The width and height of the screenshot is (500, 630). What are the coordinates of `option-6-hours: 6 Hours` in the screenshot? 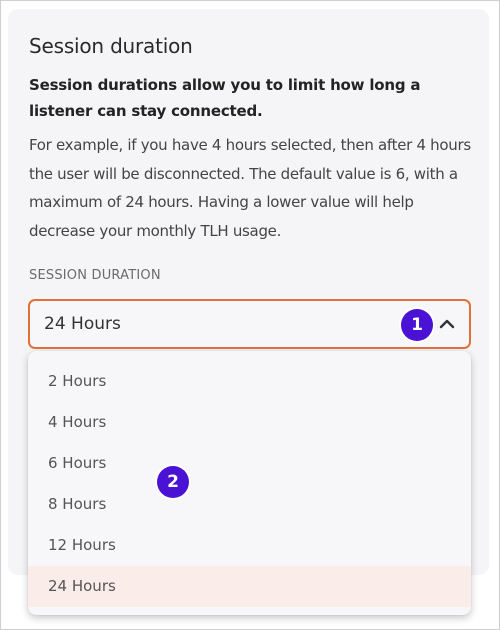 It's located at (249, 463).